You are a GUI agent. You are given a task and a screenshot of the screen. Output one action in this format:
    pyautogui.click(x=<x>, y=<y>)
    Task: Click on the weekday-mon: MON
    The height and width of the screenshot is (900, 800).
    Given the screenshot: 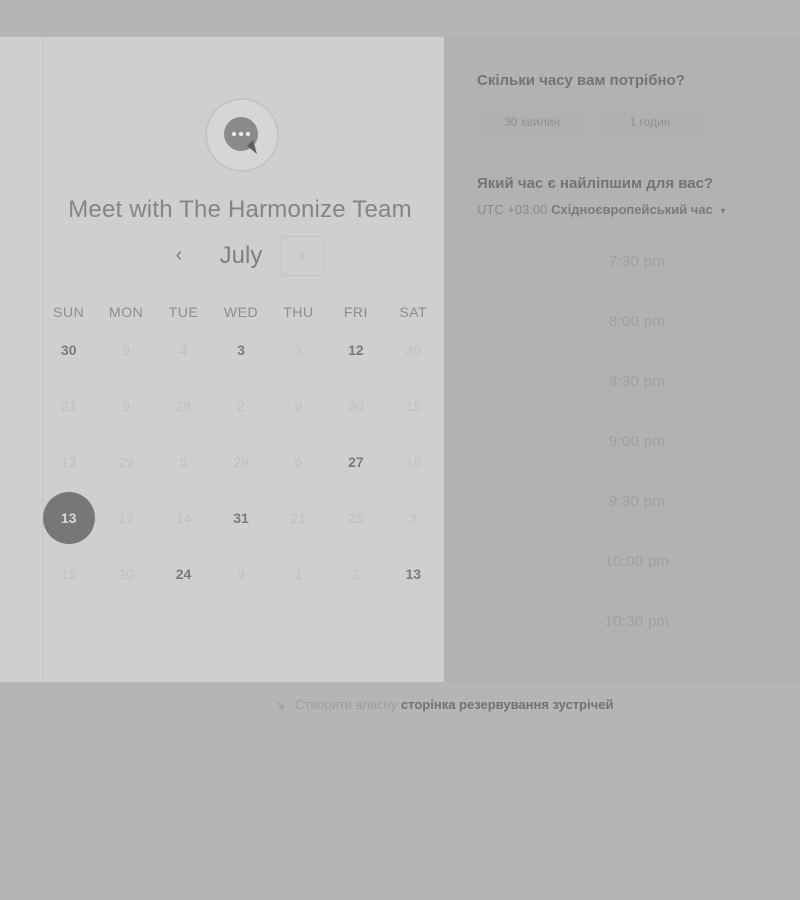 What is the action you would take?
    pyautogui.click(x=126, y=312)
    